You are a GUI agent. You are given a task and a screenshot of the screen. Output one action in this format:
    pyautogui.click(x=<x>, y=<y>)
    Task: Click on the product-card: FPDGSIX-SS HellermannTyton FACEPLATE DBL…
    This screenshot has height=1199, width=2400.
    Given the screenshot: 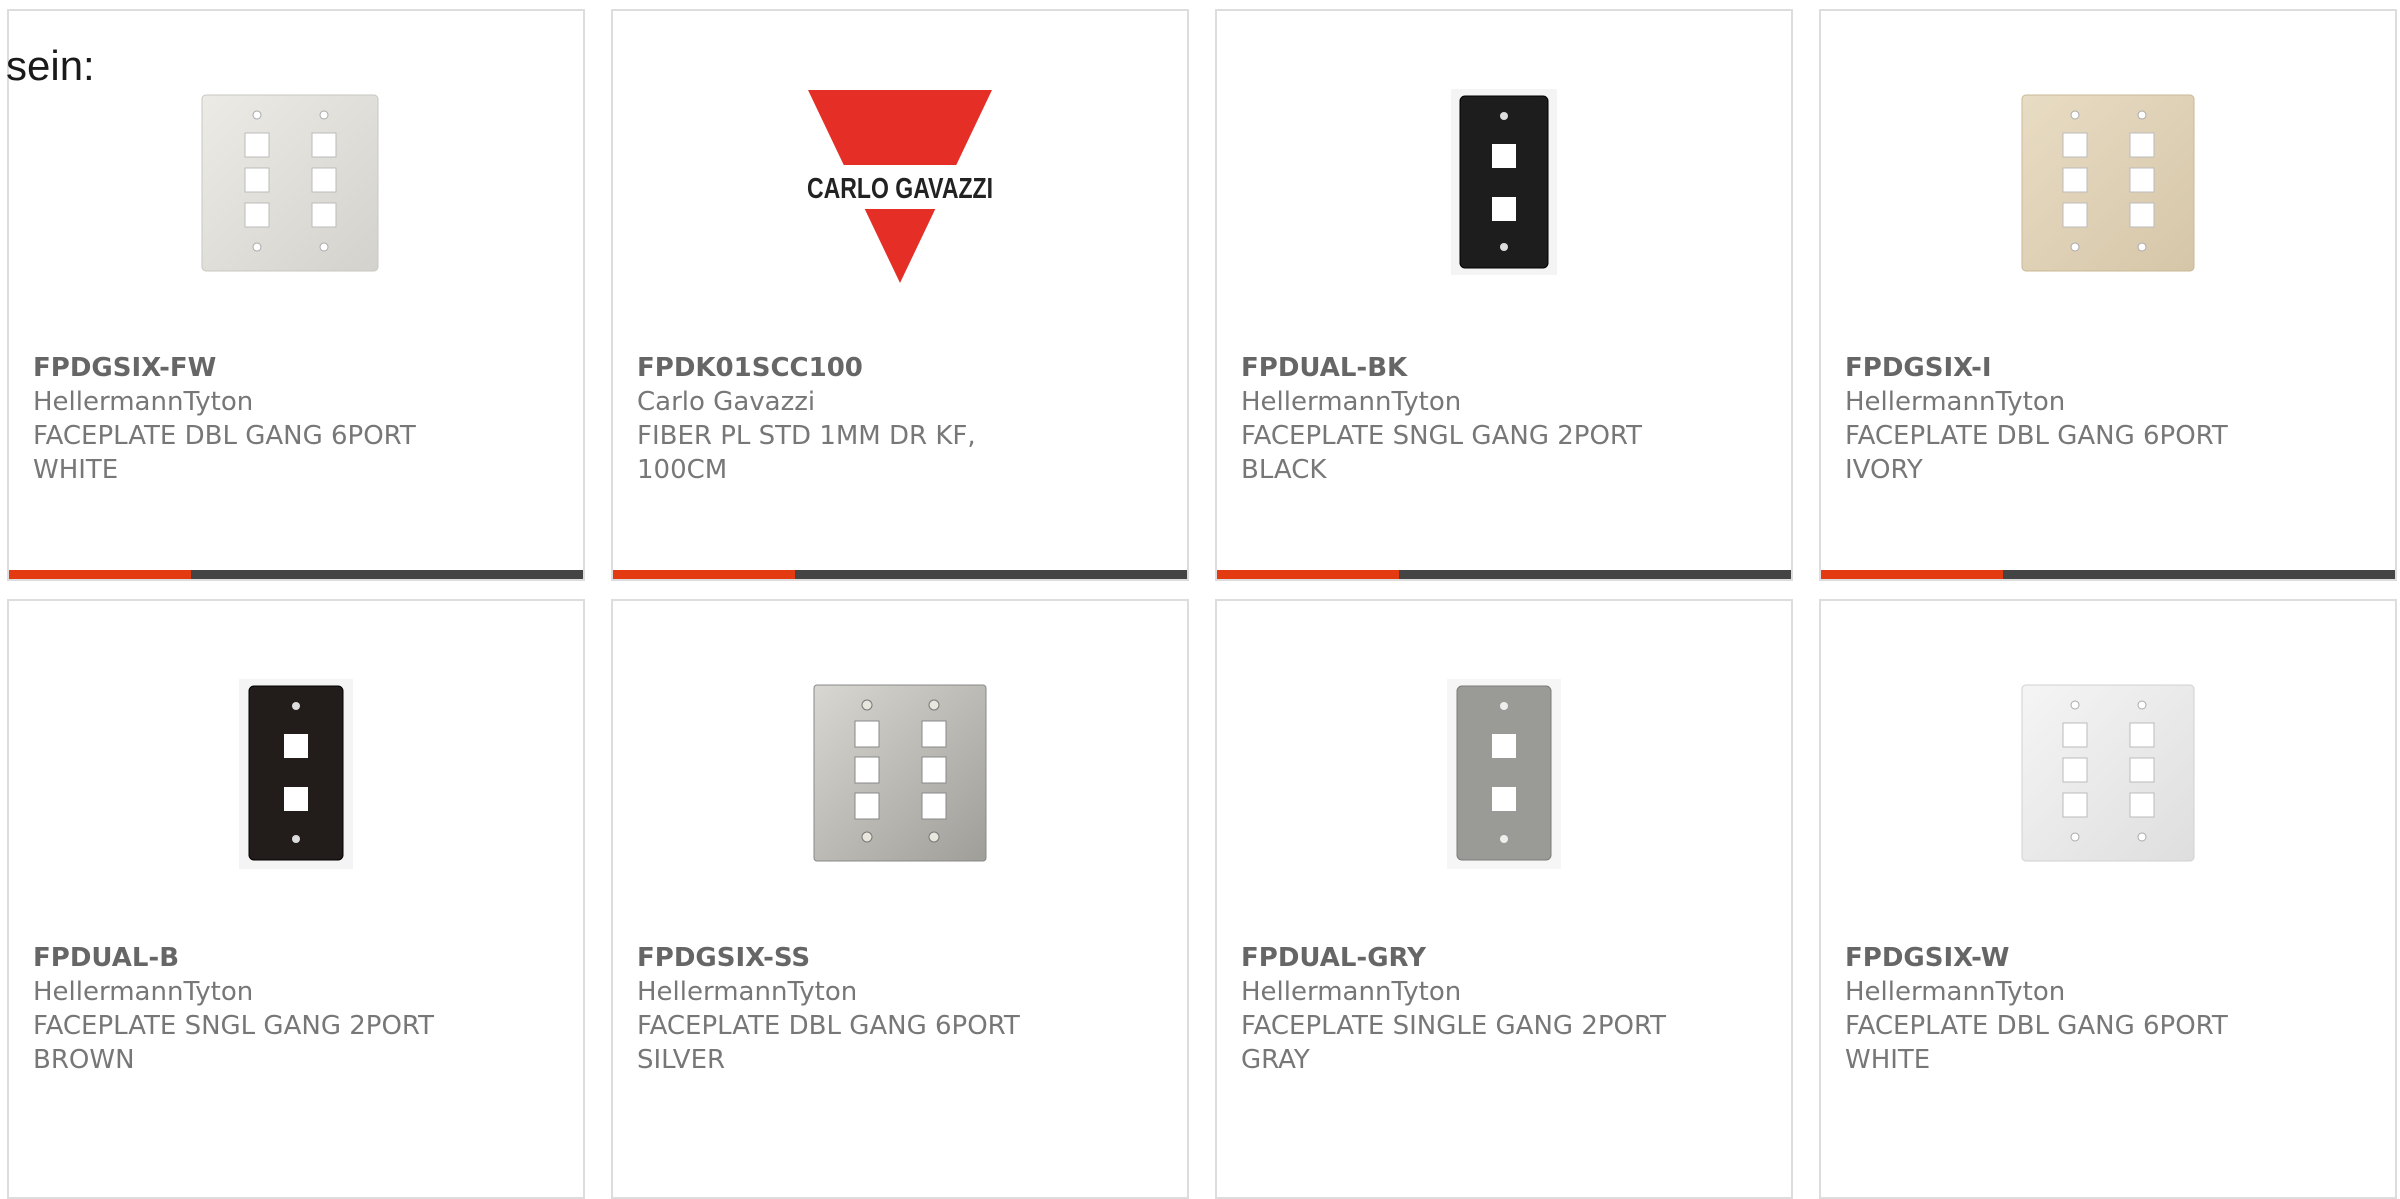 What is the action you would take?
    pyautogui.click(x=900, y=899)
    